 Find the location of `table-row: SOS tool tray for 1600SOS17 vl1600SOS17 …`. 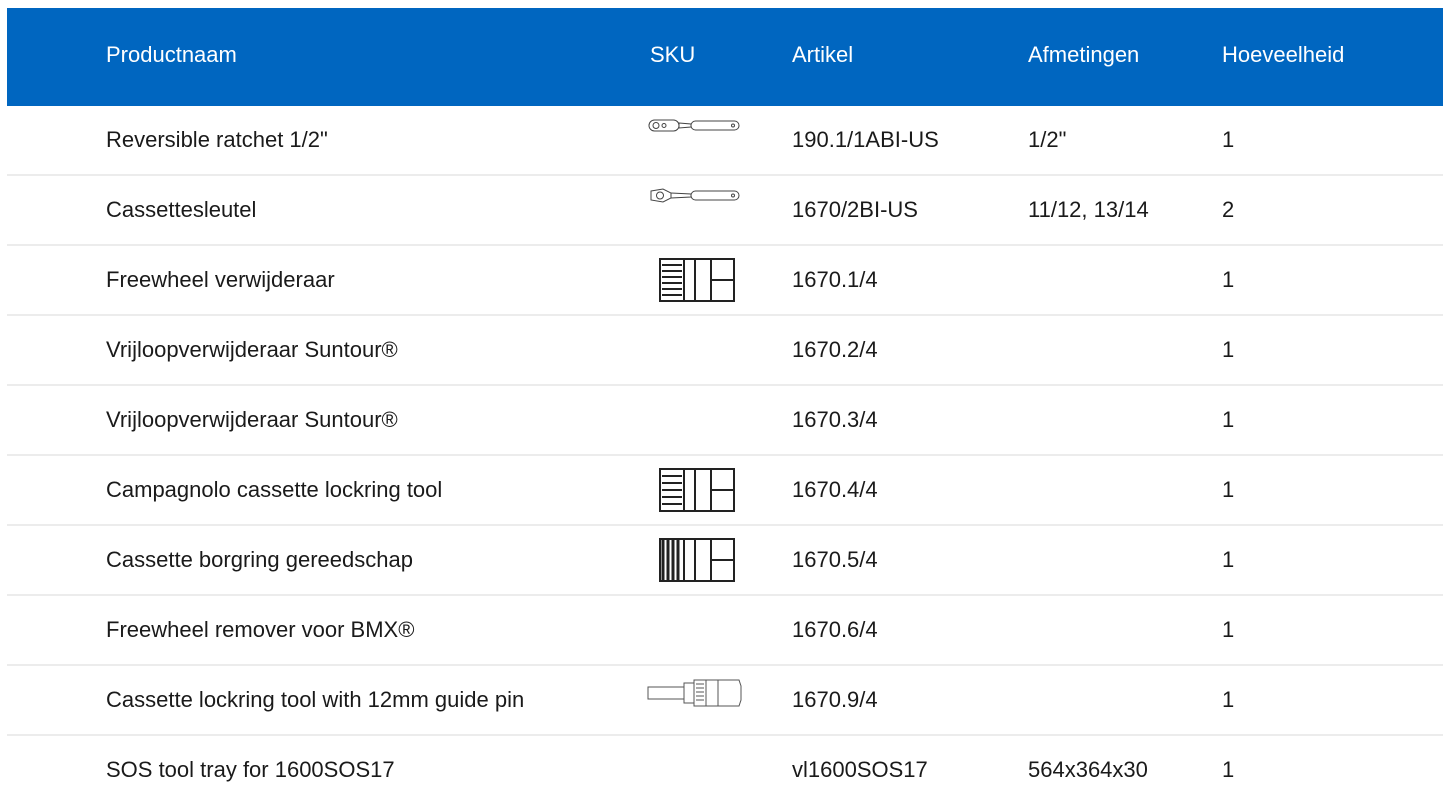

table-row: SOS tool tray for 1600SOS17 vl1600SOS17 … is located at coordinates (725, 770).